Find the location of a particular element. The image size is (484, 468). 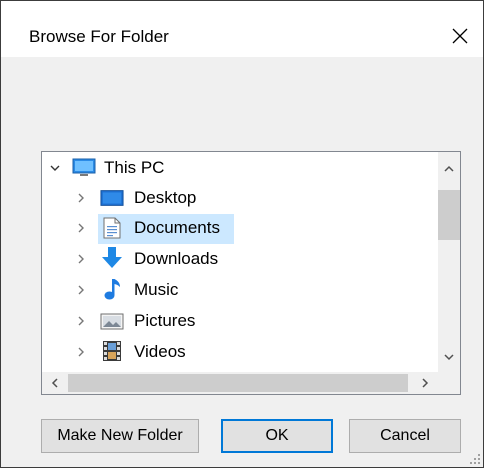

tree-item-documents: Documents is located at coordinates (240, 228).